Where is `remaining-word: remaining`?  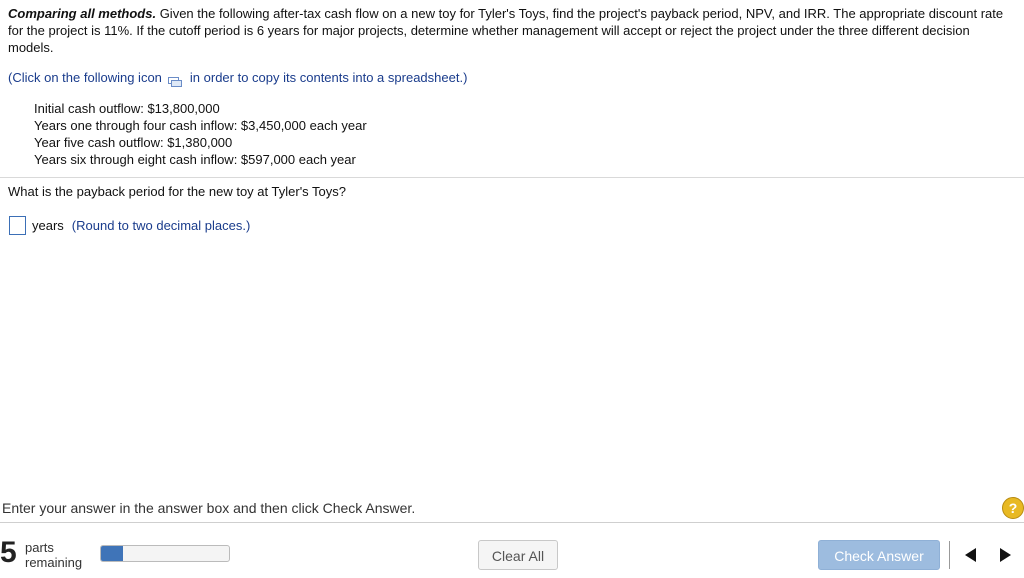
remaining-word: remaining is located at coordinates (54, 562).